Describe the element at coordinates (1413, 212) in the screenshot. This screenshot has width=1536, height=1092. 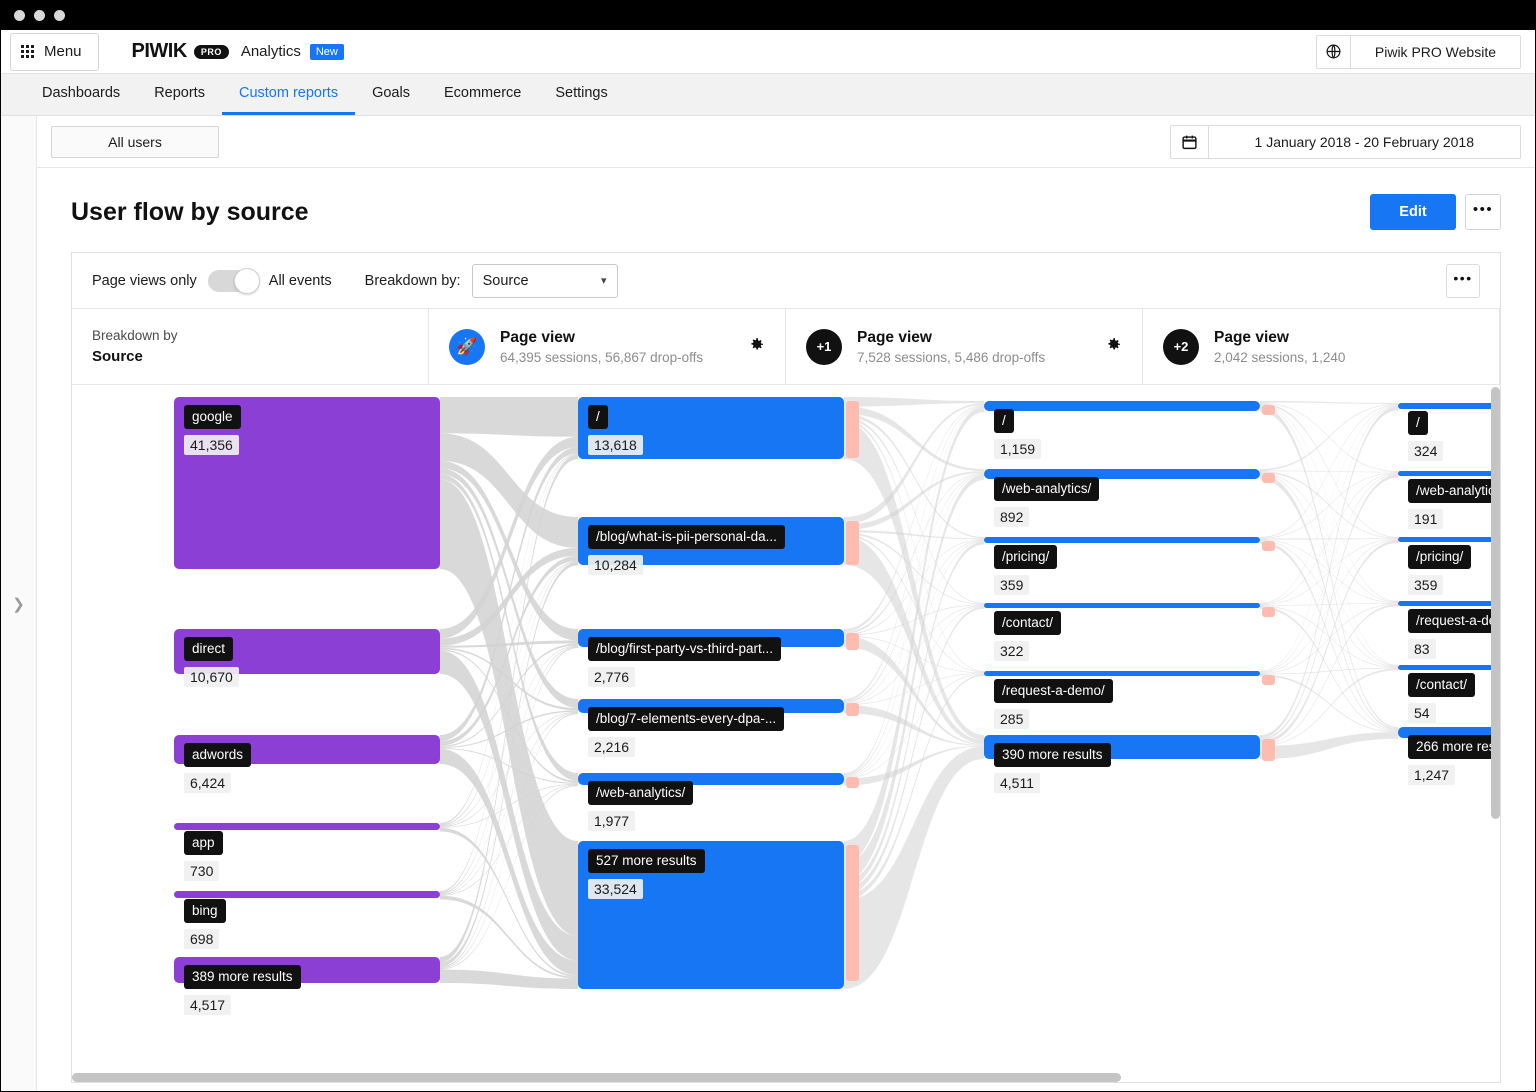
I see `edit-button: Edit` at that location.